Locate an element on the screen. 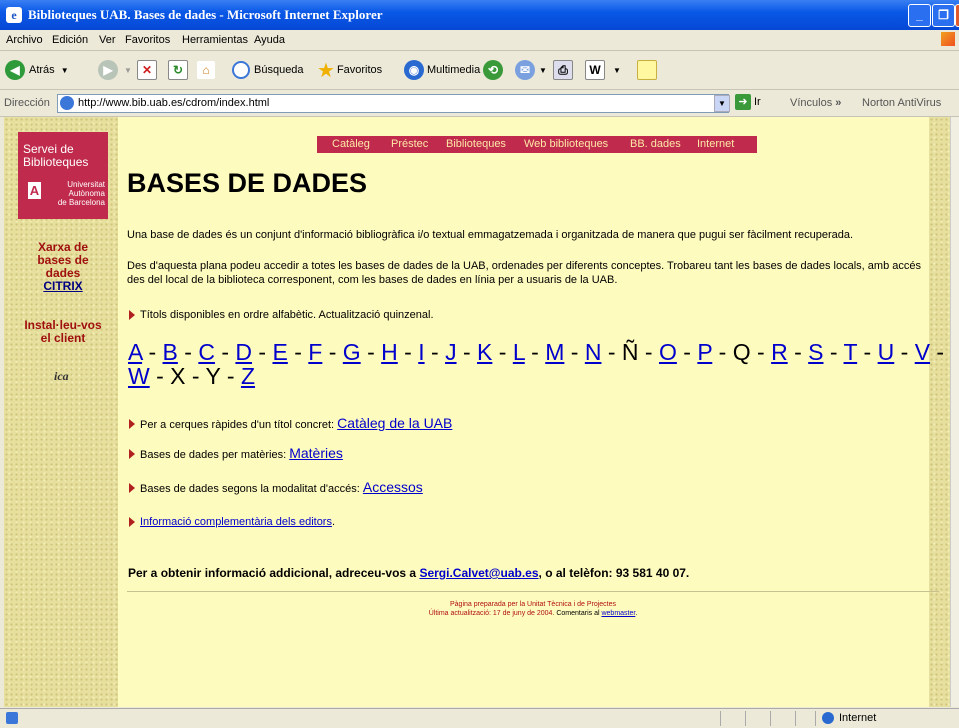  divider is located at coordinates (533, 591).